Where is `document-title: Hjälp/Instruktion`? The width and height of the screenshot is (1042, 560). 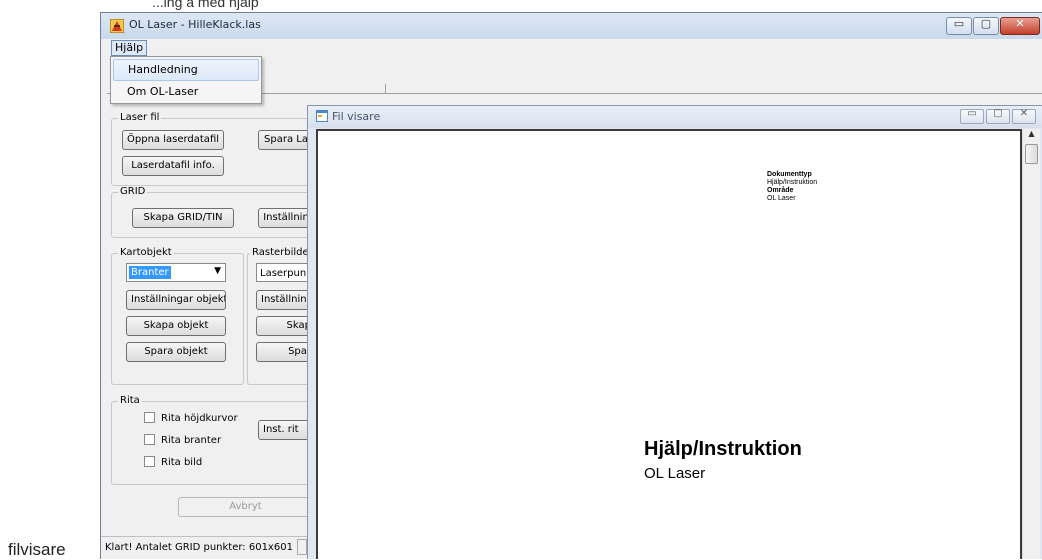
document-title: Hjälp/Instruktion is located at coordinates (723, 449).